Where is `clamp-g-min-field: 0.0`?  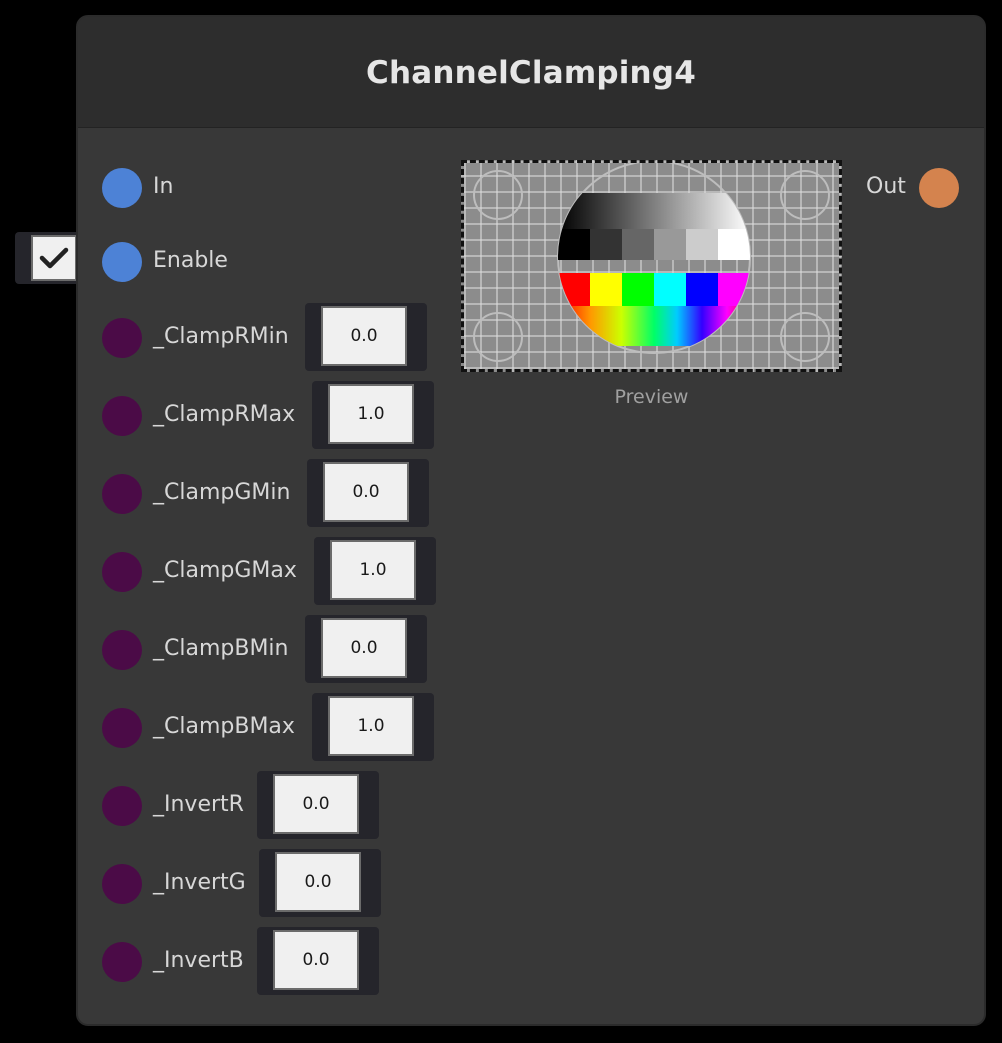 clamp-g-min-field: 0.0 is located at coordinates (366, 492).